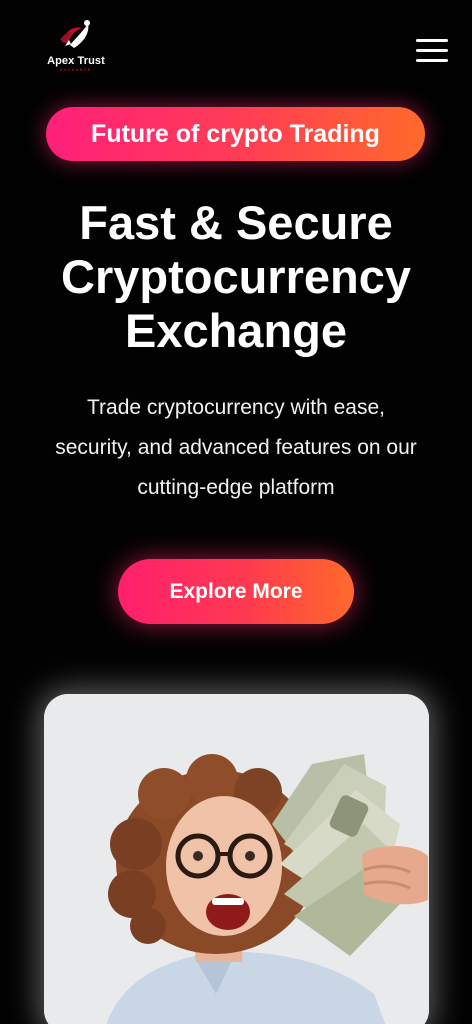 Image resolution: width=472 pixels, height=1024 pixels. Describe the element at coordinates (236, 222) in the screenshot. I see `headline-line: Fast & Secure` at that location.